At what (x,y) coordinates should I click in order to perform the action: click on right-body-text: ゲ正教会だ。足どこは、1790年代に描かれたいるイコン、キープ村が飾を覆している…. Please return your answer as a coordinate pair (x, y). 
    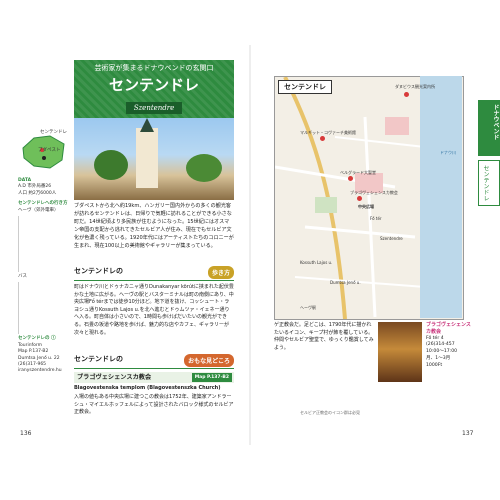
    Looking at the image, I should click on (324, 336).